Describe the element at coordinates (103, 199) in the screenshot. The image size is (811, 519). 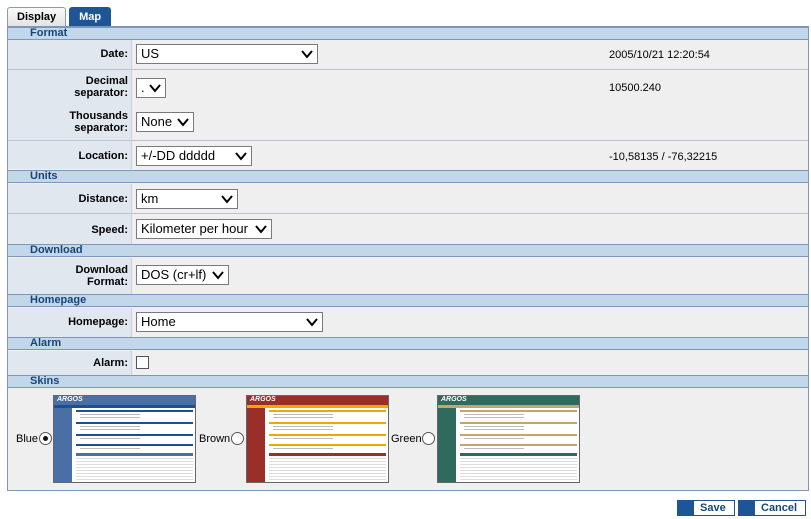
I see `distance-label: Distance:` at that location.